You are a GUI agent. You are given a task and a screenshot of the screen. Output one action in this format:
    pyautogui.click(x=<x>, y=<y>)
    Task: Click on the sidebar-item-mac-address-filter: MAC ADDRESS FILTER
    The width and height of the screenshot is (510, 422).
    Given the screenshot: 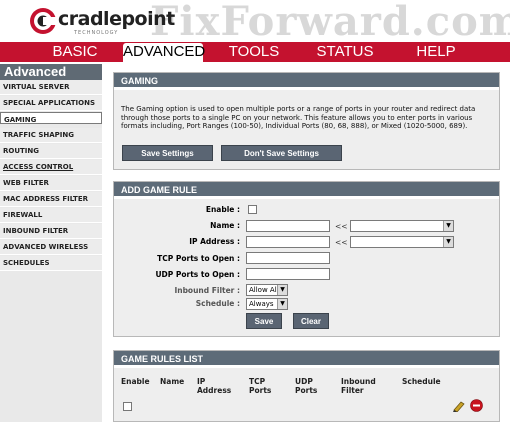 What is the action you would take?
    pyautogui.click(x=51, y=199)
    